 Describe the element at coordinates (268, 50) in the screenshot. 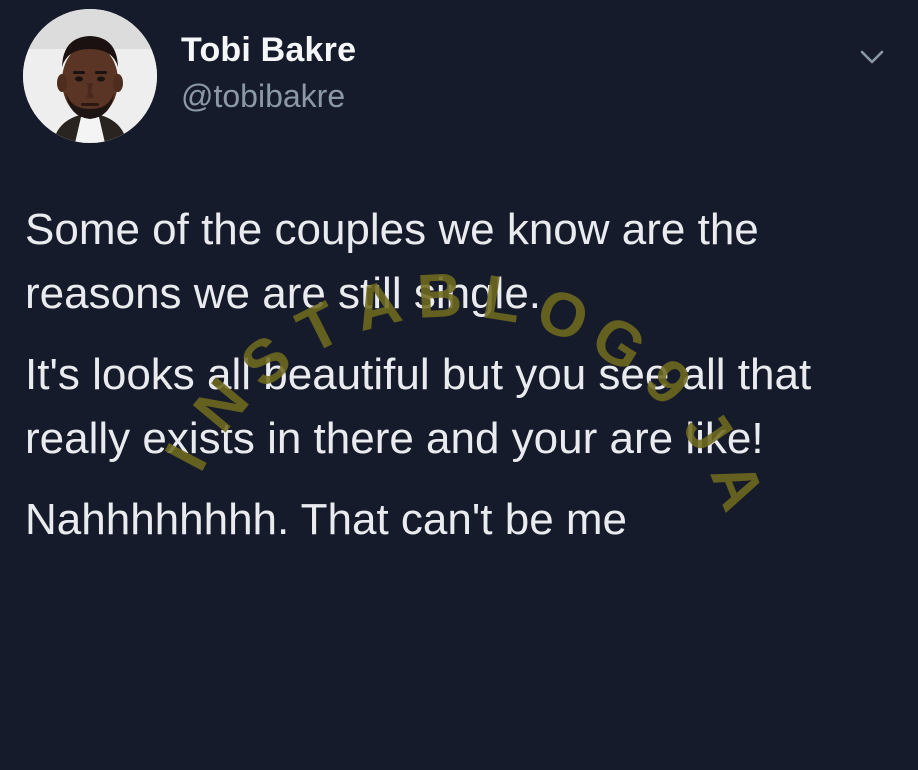

I see `display-name: Tobi Bakre` at that location.